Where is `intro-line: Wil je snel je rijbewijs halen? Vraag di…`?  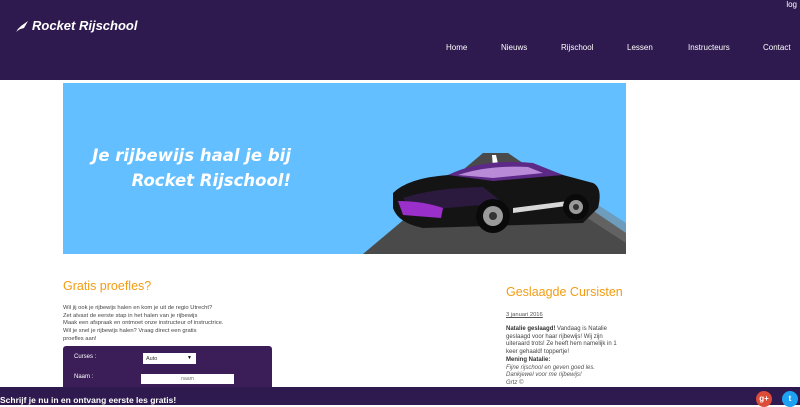
intro-line: Wil je snel je rijbewijs halen? Vraag di… is located at coordinates (130, 331).